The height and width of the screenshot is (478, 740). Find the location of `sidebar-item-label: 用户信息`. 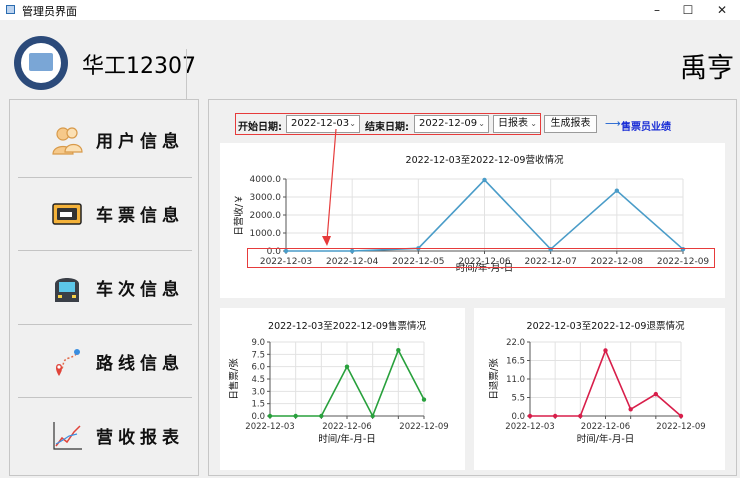

sidebar-item-label: 用户信息 is located at coordinates (140, 142).